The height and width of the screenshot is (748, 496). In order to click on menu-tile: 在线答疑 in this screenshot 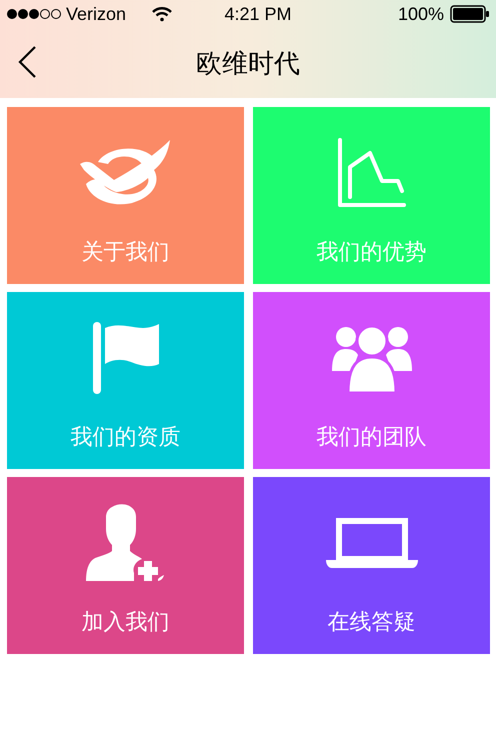, I will do `click(371, 565)`.